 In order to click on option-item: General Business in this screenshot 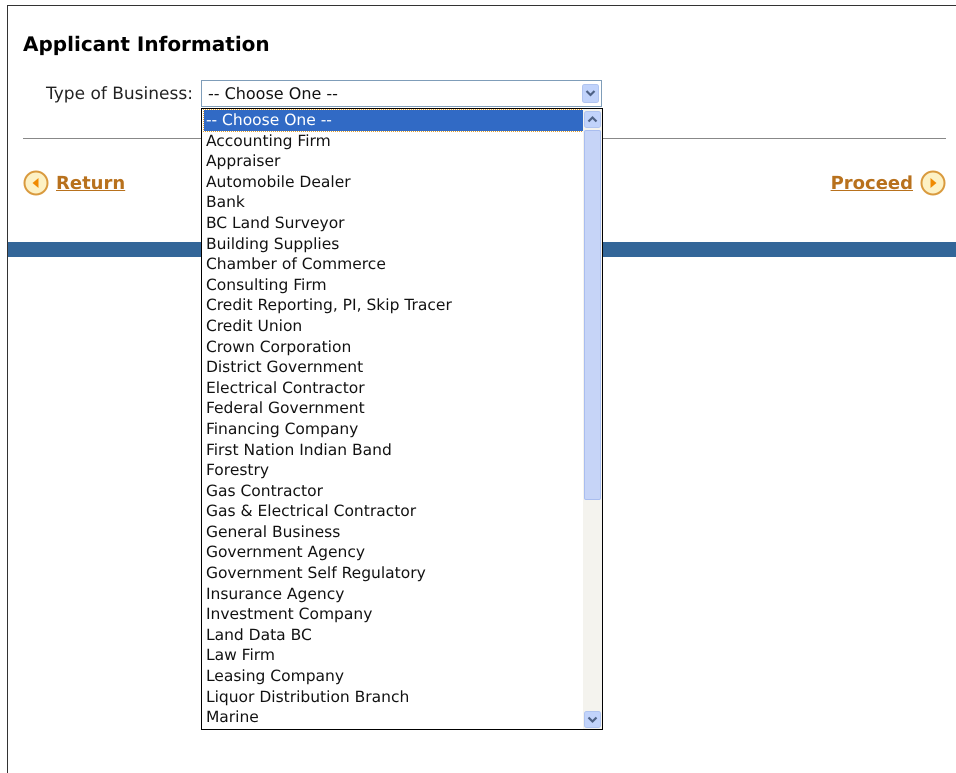, I will do `click(393, 532)`.